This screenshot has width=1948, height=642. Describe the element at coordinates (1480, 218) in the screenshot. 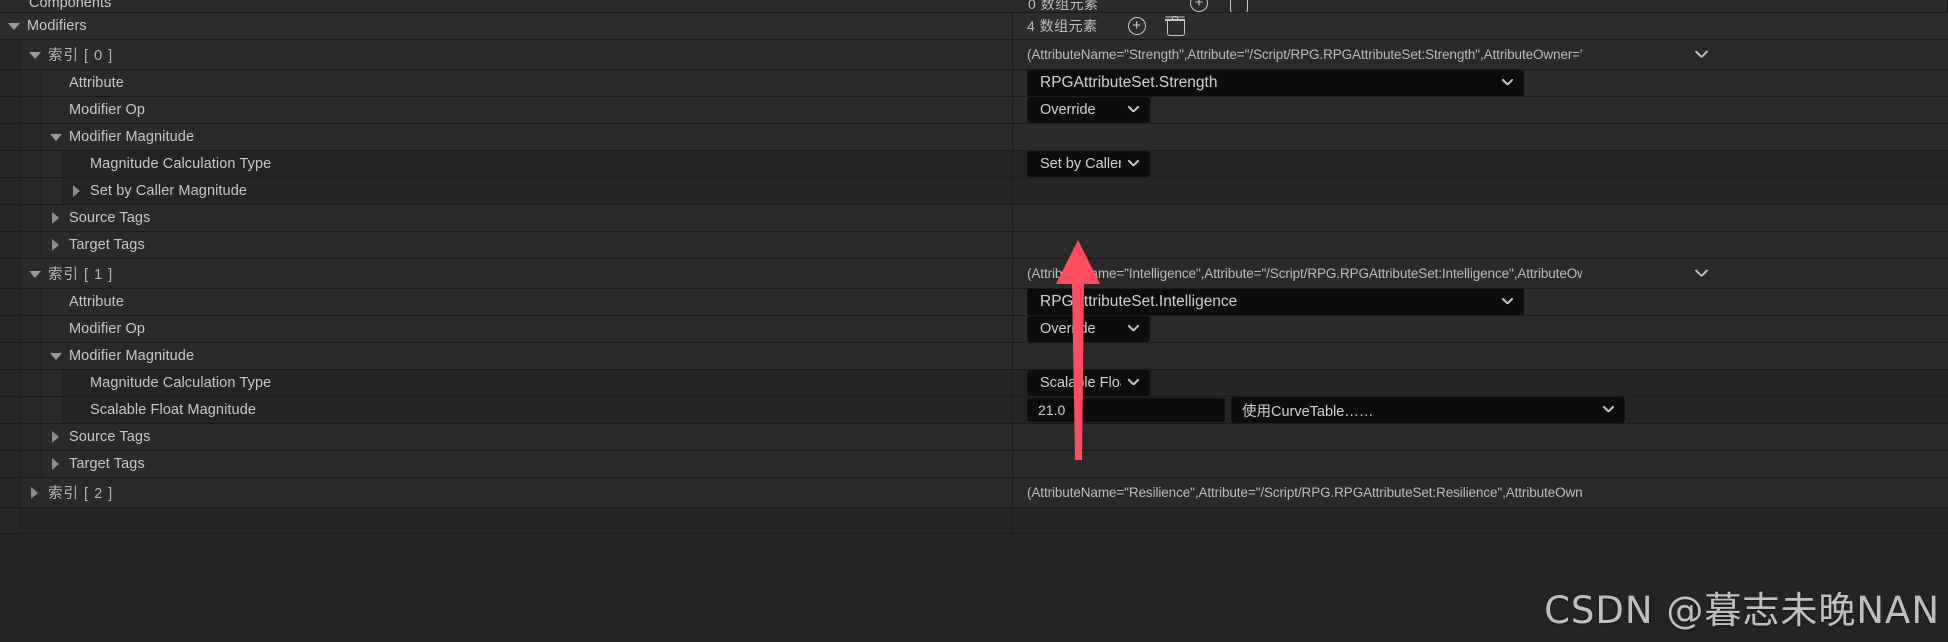

I see `index-0-source-tags-value-cell` at that location.